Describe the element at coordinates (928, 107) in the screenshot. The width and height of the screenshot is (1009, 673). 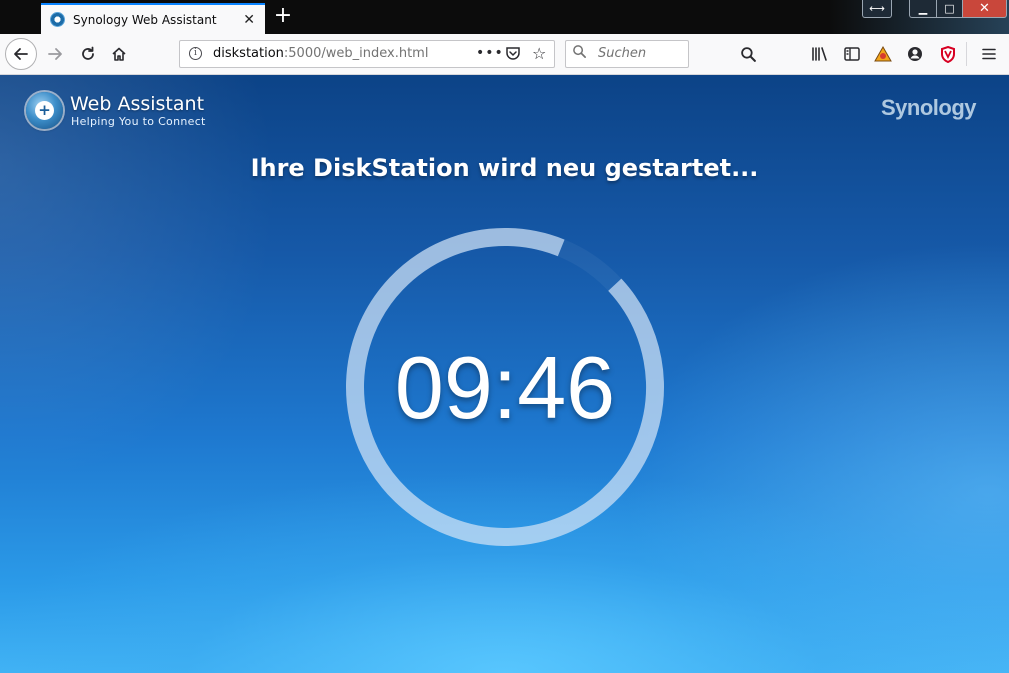
I see `synology-logo: Synology` at that location.